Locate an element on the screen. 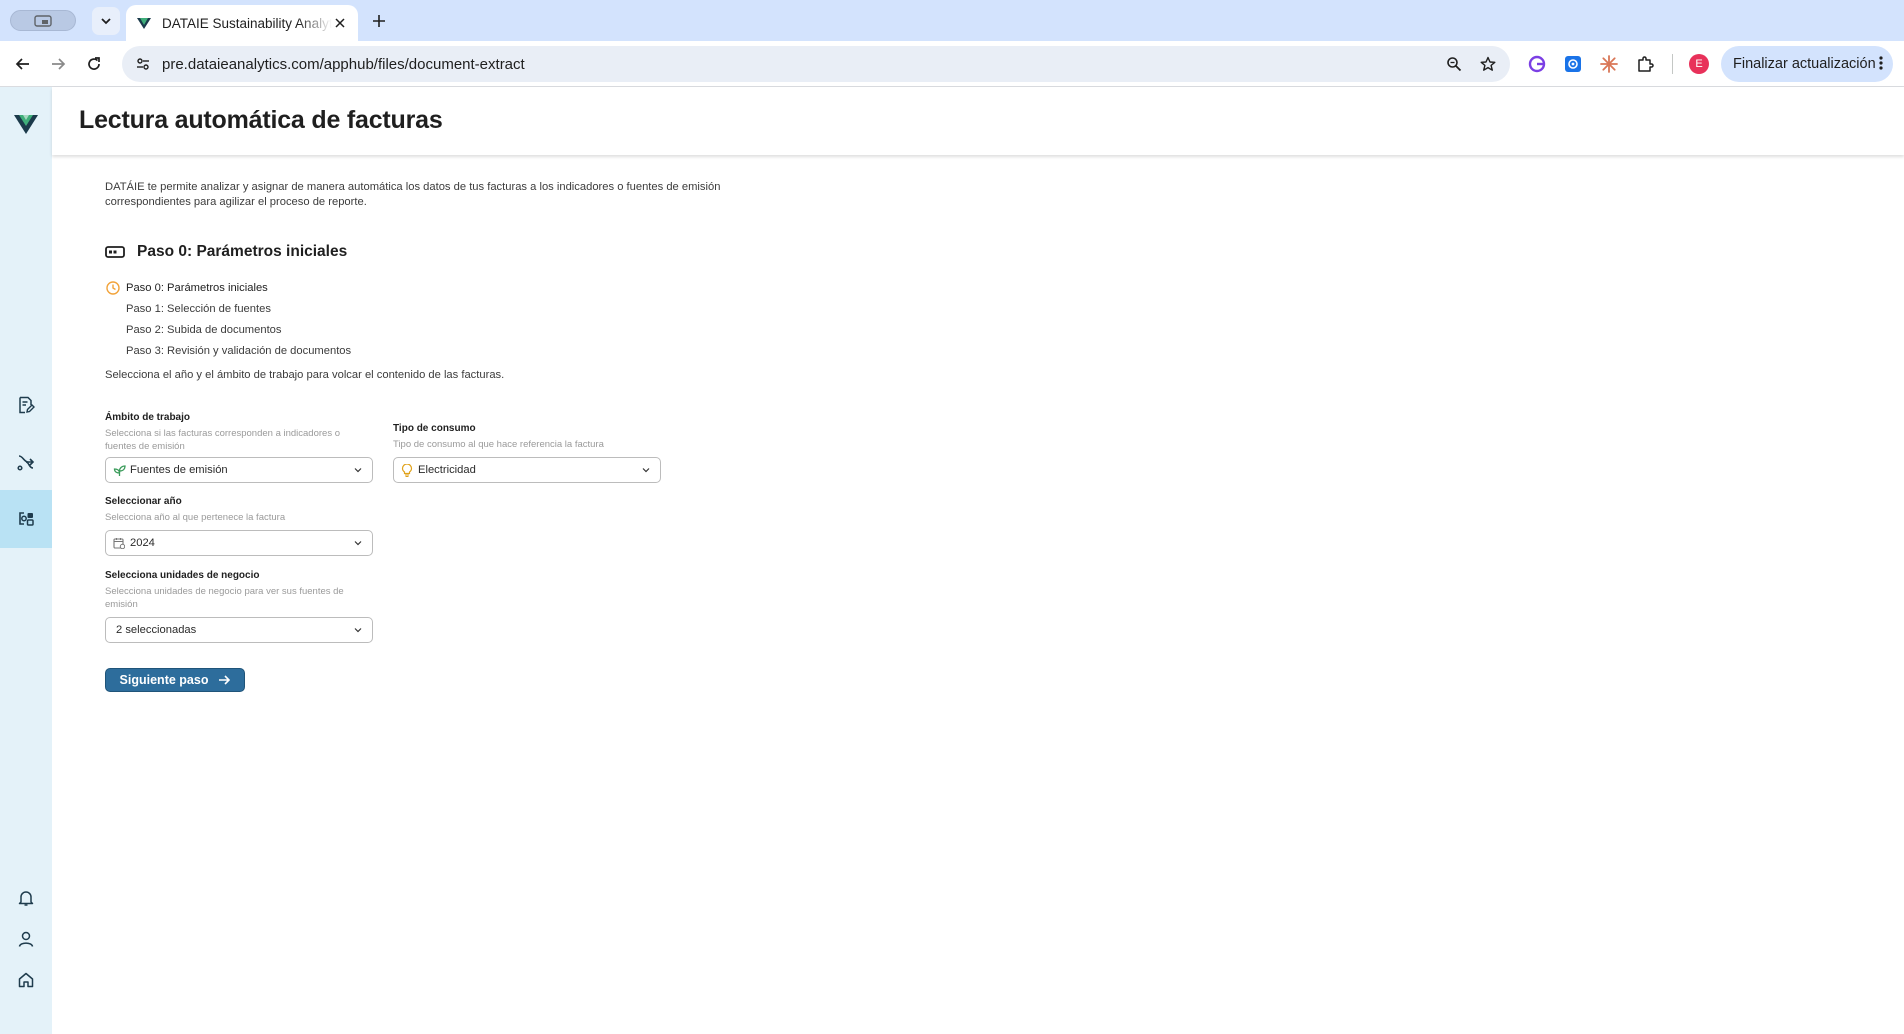 This screenshot has height=1034, width=1904. forward-button is located at coordinates (58, 64).